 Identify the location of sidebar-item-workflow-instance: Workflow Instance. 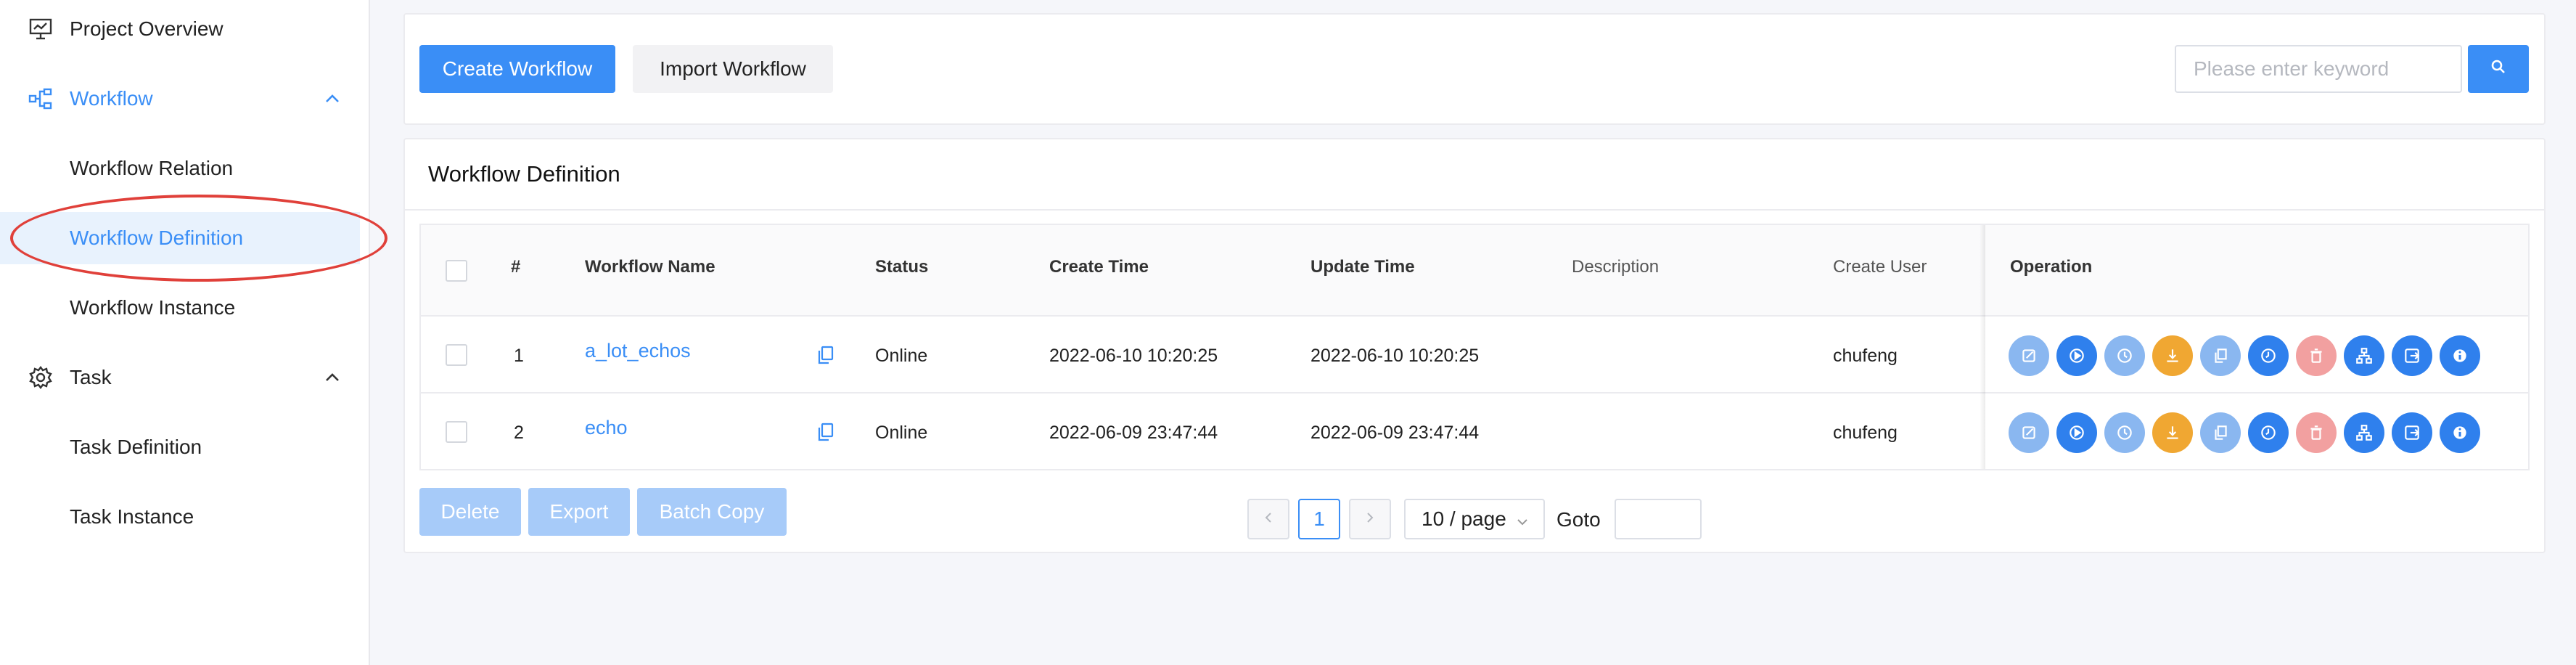
(184, 308).